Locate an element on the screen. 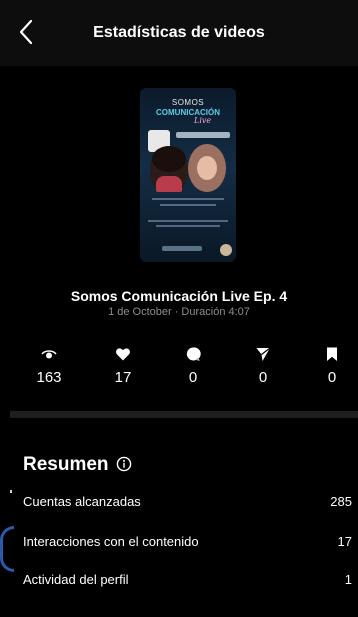 This screenshot has height=617, width=358. video-title: Somos Comunicación Live Ep. 4 is located at coordinates (179, 296).